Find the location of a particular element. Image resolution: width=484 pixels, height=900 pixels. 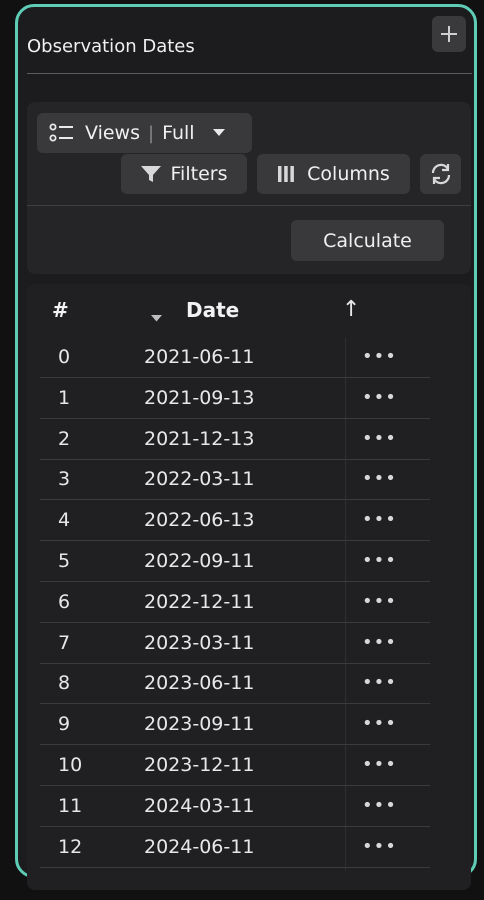

table-row: 1 2021-09-13 ••• is located at coordinates (235, 399).